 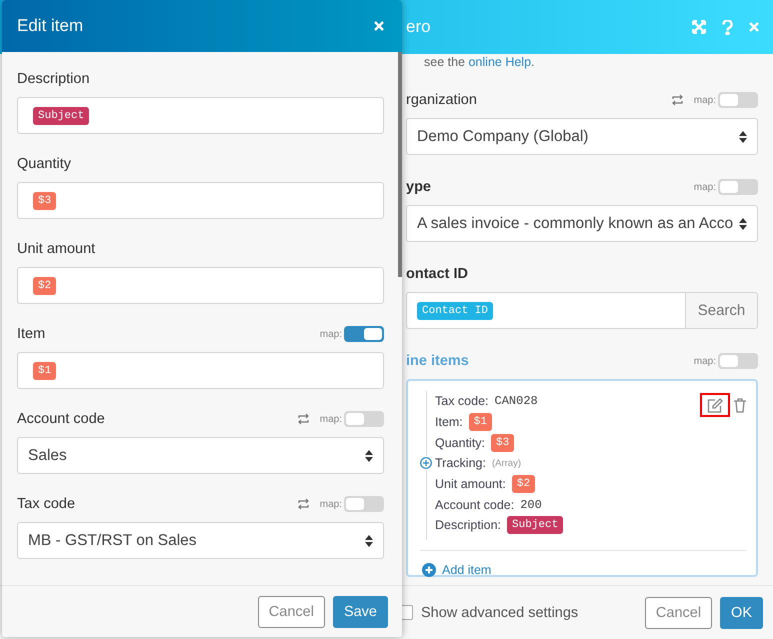 What do you see at coordinates (506, 463) in the screenshot?
I see `array-hint: (Array)` at bounding box center [506, 463].